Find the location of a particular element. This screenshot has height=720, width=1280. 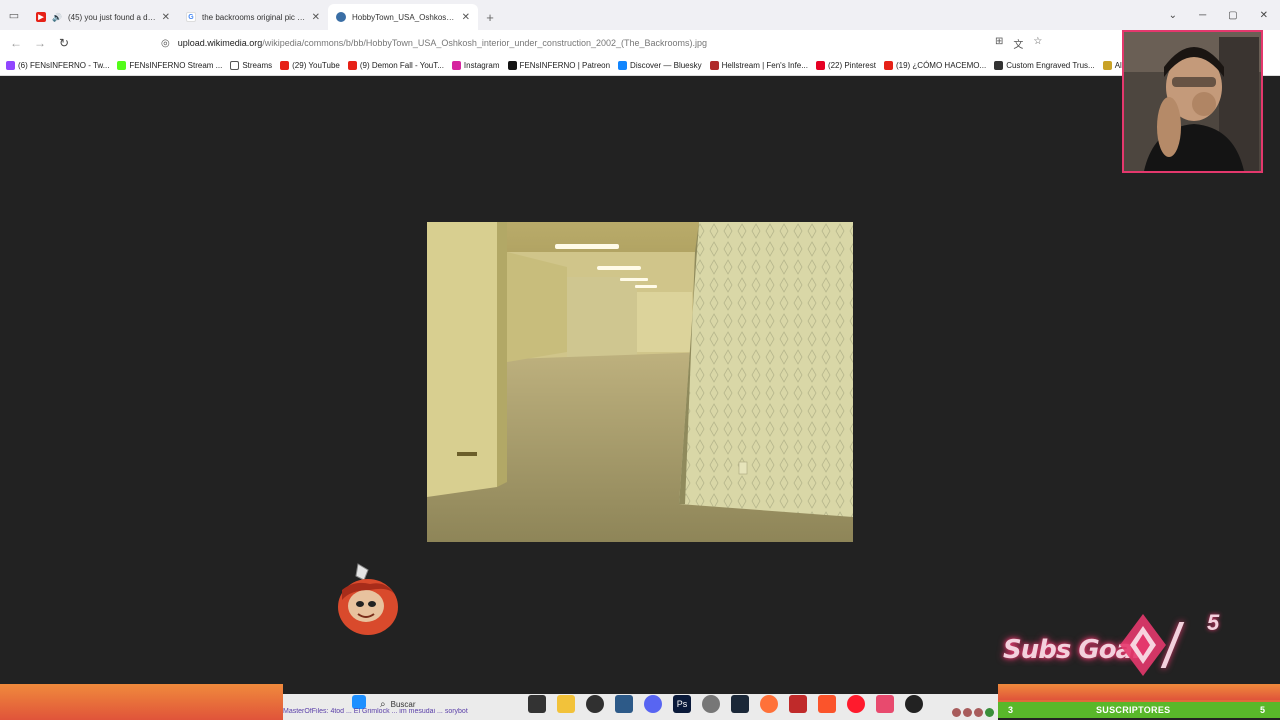

url-host: upload.wikimedia.org is located at coordinates (220, 43).